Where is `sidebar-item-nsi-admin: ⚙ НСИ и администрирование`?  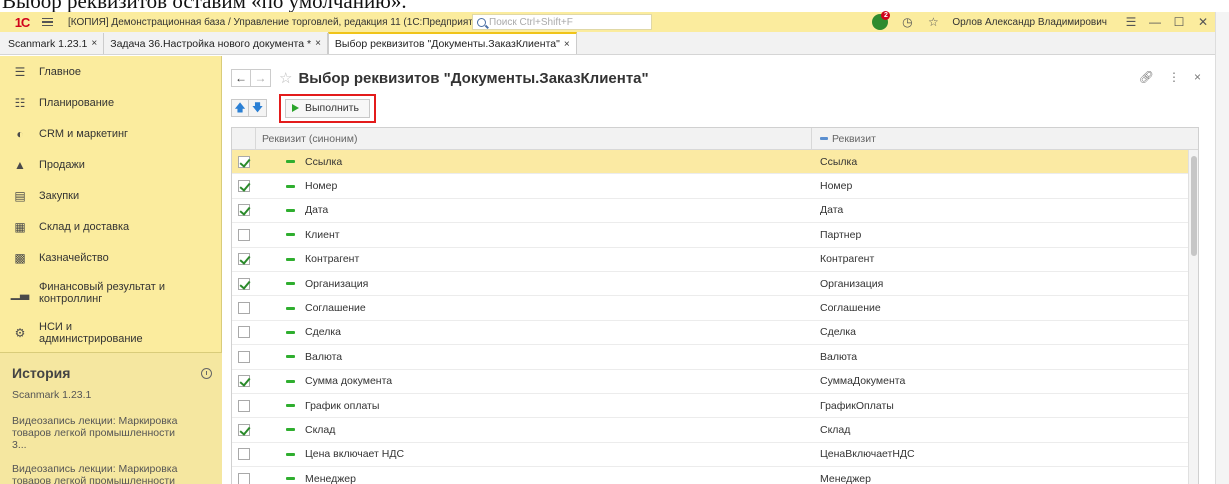
sidebar-item-nsi-admin: ⚙ НСИ и администрирование is located at coordinates (110, 333).